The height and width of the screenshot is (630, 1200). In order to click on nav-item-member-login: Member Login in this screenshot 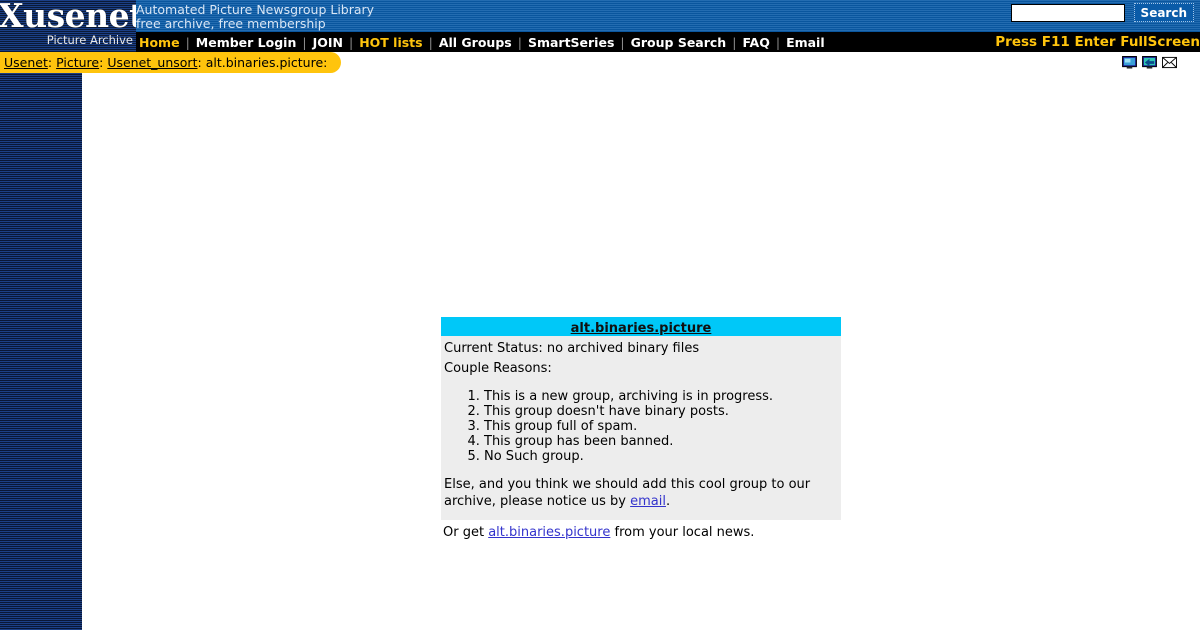, I will do `click(246, 42)`.